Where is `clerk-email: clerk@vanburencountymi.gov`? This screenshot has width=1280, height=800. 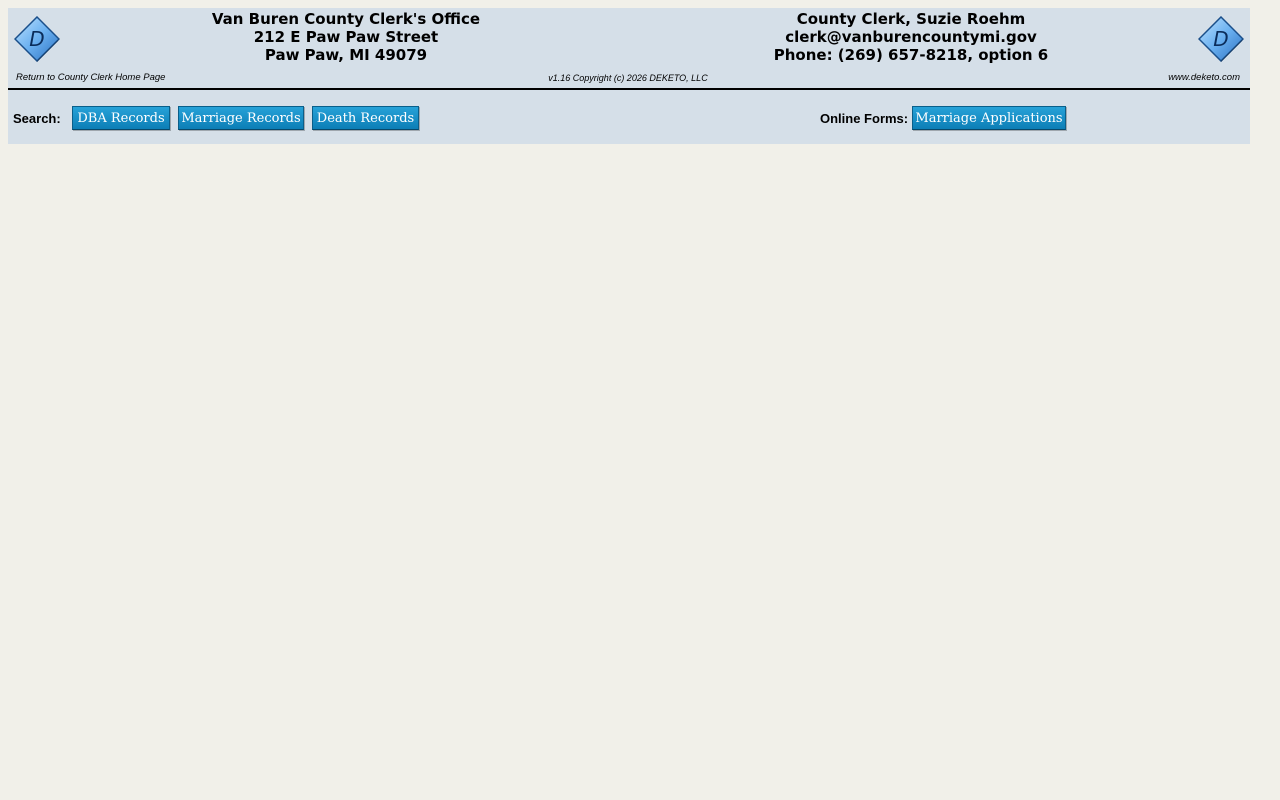
clerk-email: clerk@vanburencountymi.gov is located at coordinates (911, 37).